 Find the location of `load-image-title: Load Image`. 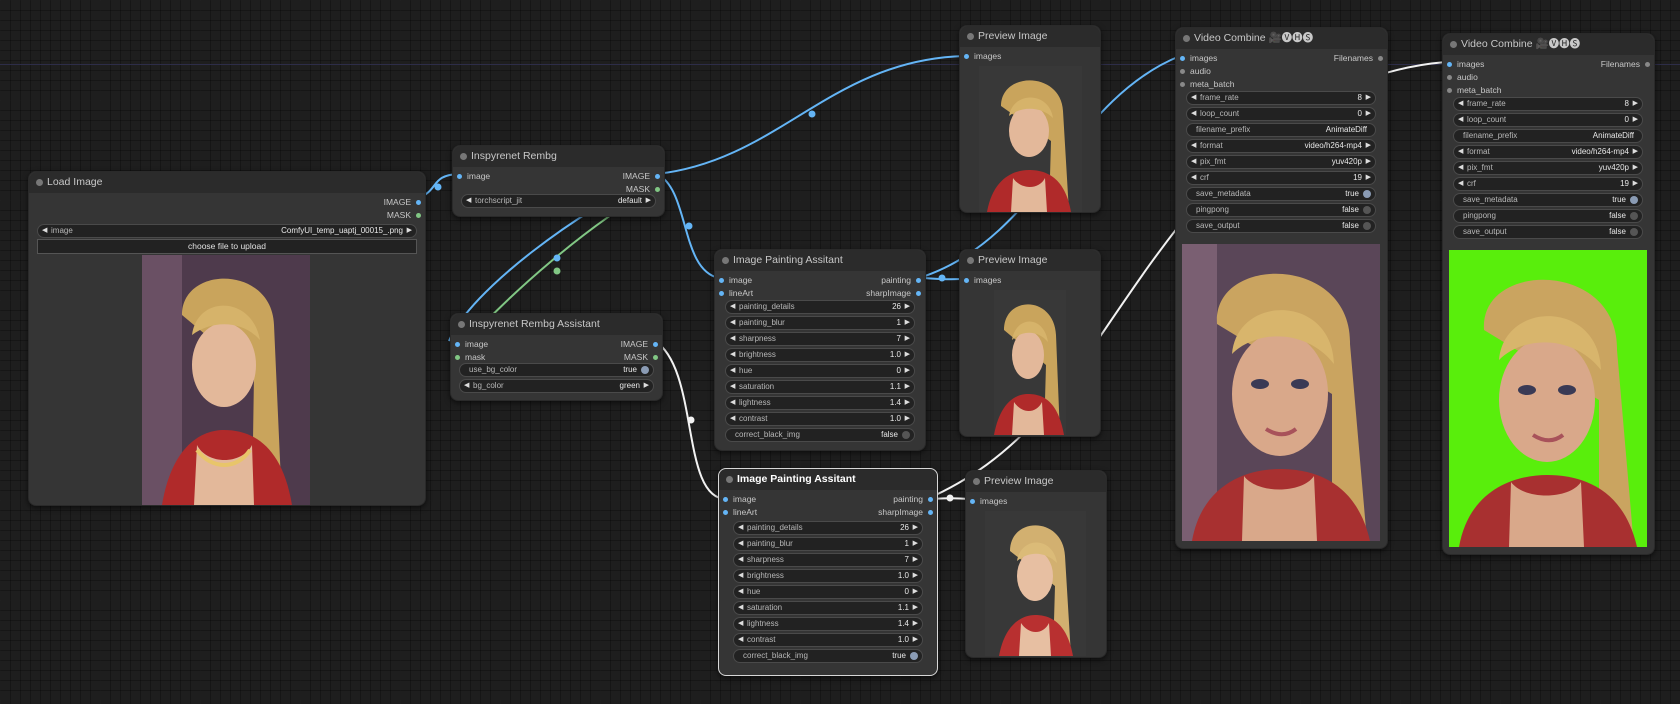

load-image-title: Load Image is located at coordinates (227, 182).